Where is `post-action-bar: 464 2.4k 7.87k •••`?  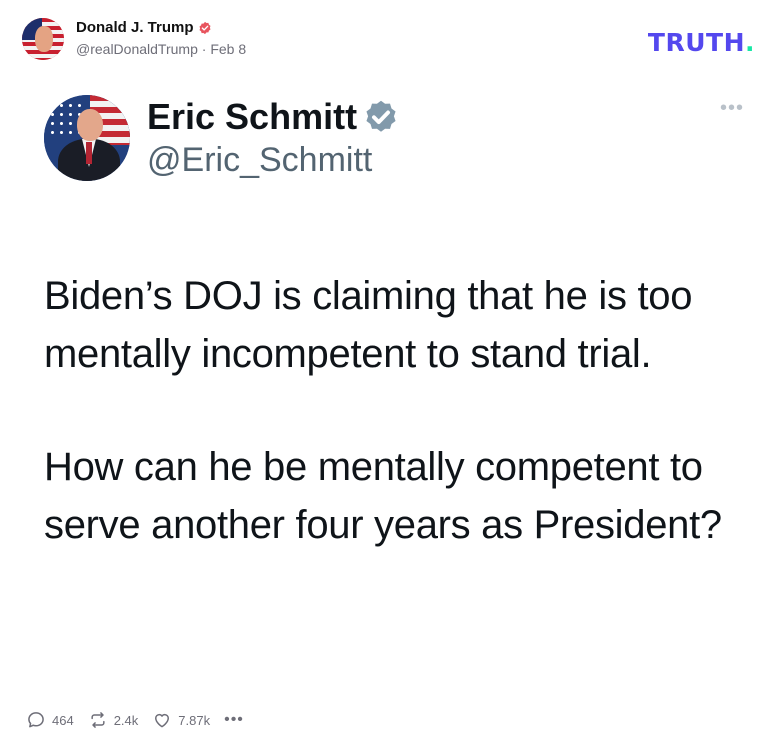 post-action-bar: 464 2.4k 7.87k ••• is located at coordinates (142, 720).